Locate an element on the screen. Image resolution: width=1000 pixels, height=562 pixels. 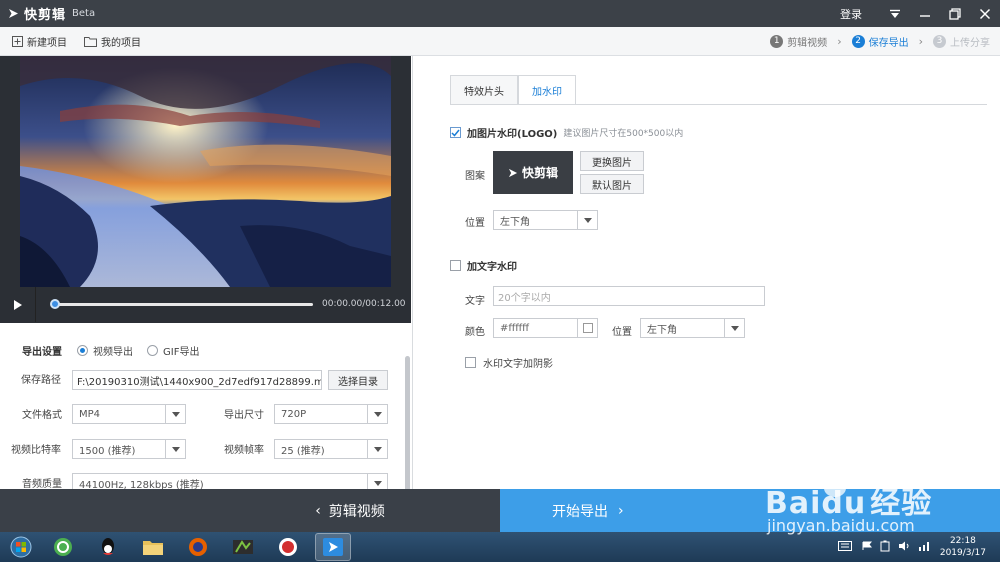
text-watermark-label: 加文字水印 is located at coordinates (492, 267).